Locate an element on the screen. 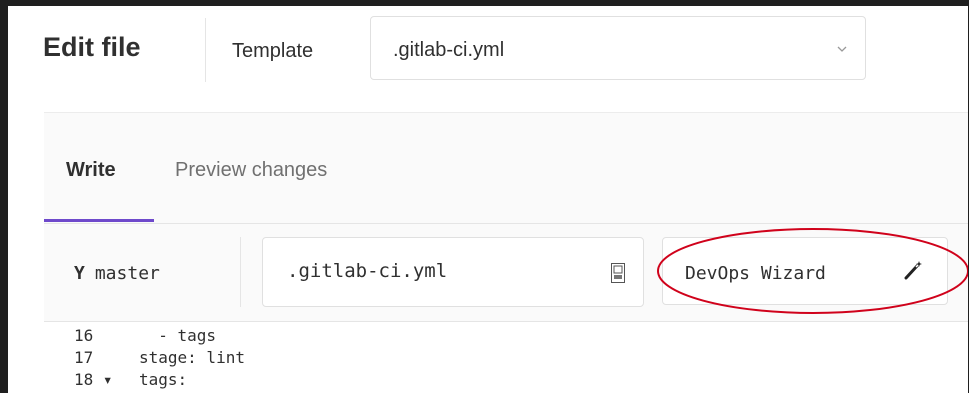 The height and width of the screenshot is (393, 969). line-number: 17 is located at coordinates (84, 357).